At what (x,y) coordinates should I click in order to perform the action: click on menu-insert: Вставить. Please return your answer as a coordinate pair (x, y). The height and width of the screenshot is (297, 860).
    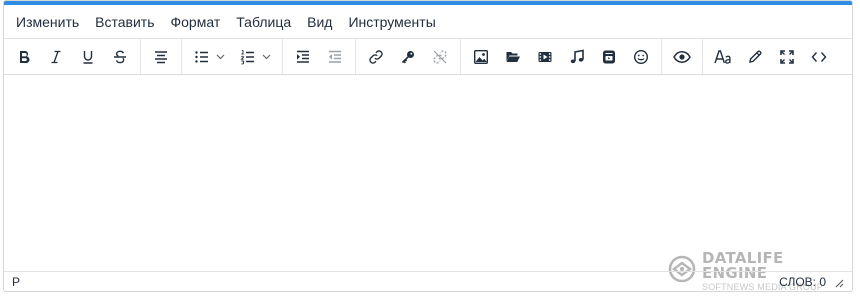
    Looking at the image, I should click on (124, 22).